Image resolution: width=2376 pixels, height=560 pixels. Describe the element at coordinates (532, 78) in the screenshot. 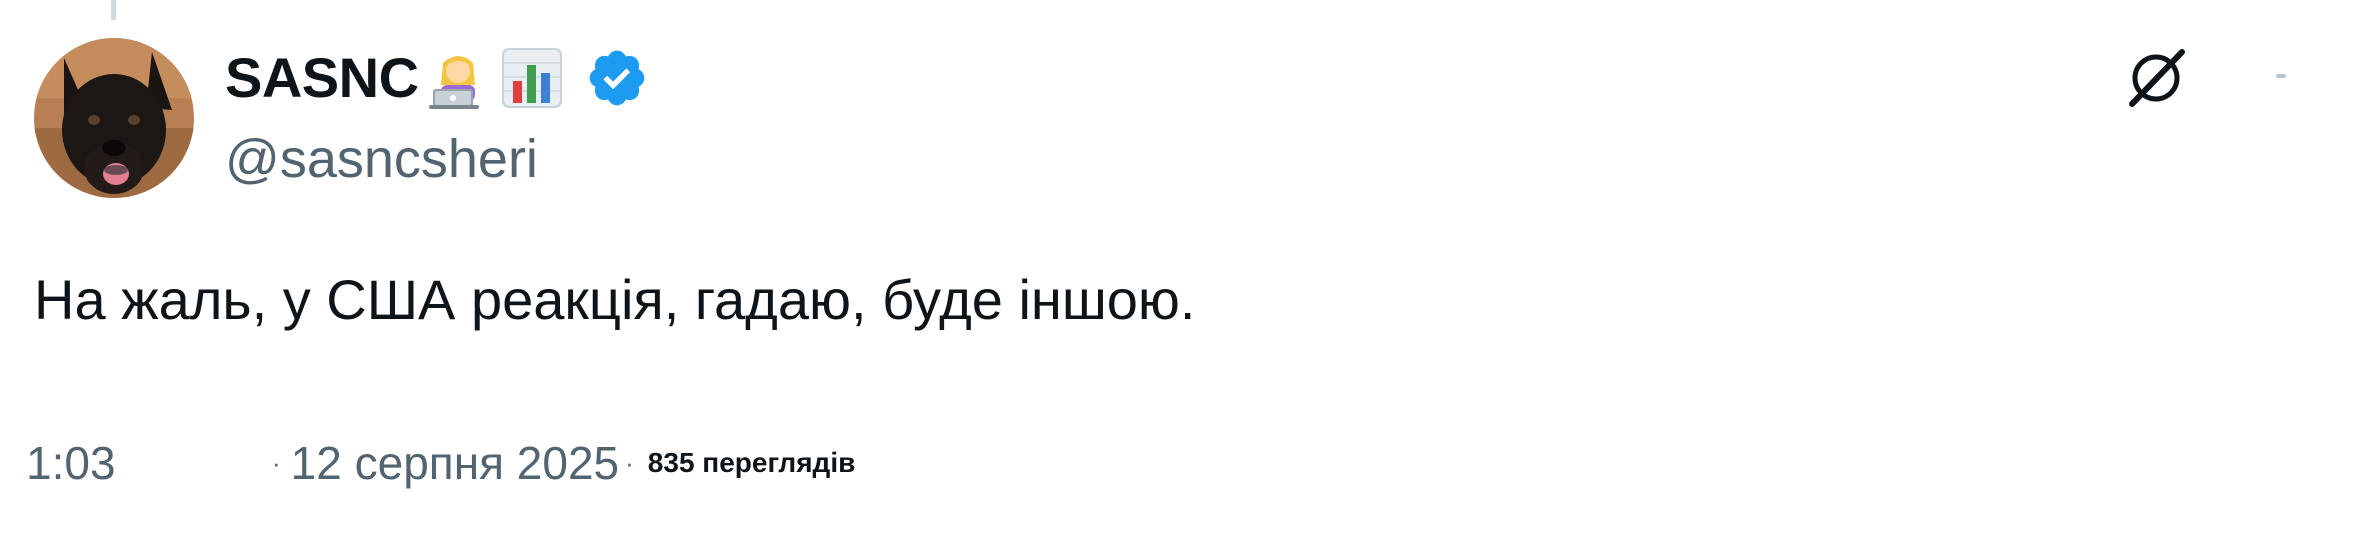

I see `bar-chart-emoji-icon` at that location.